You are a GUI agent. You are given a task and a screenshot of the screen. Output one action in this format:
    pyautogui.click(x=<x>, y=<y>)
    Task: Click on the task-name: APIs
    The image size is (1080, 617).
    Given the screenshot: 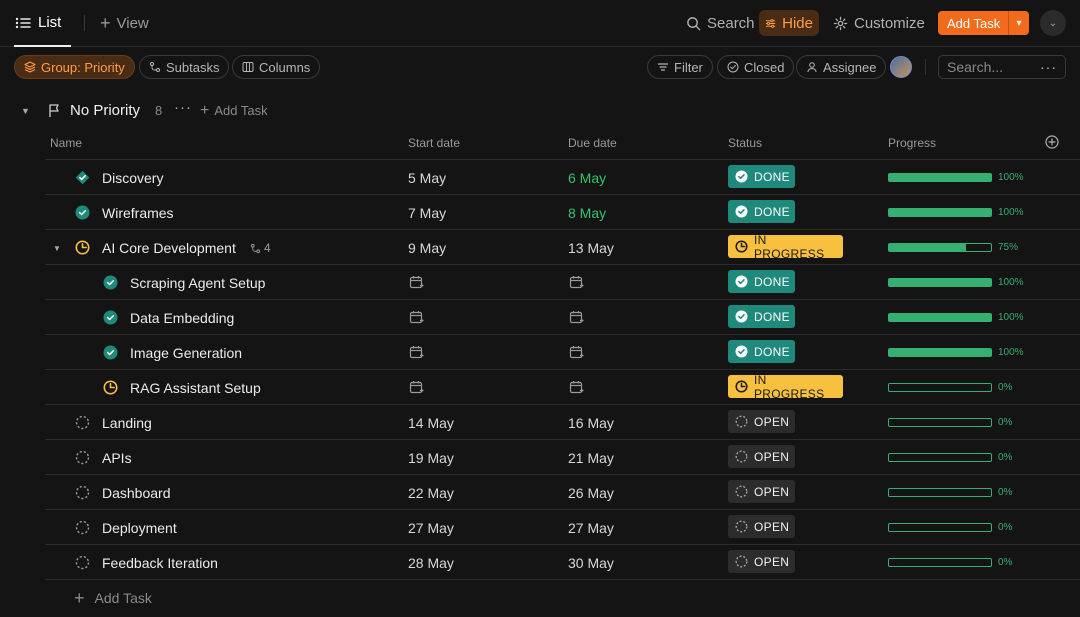 What is the action you would take?
    pyautogui.click(x=117, y=458)
    